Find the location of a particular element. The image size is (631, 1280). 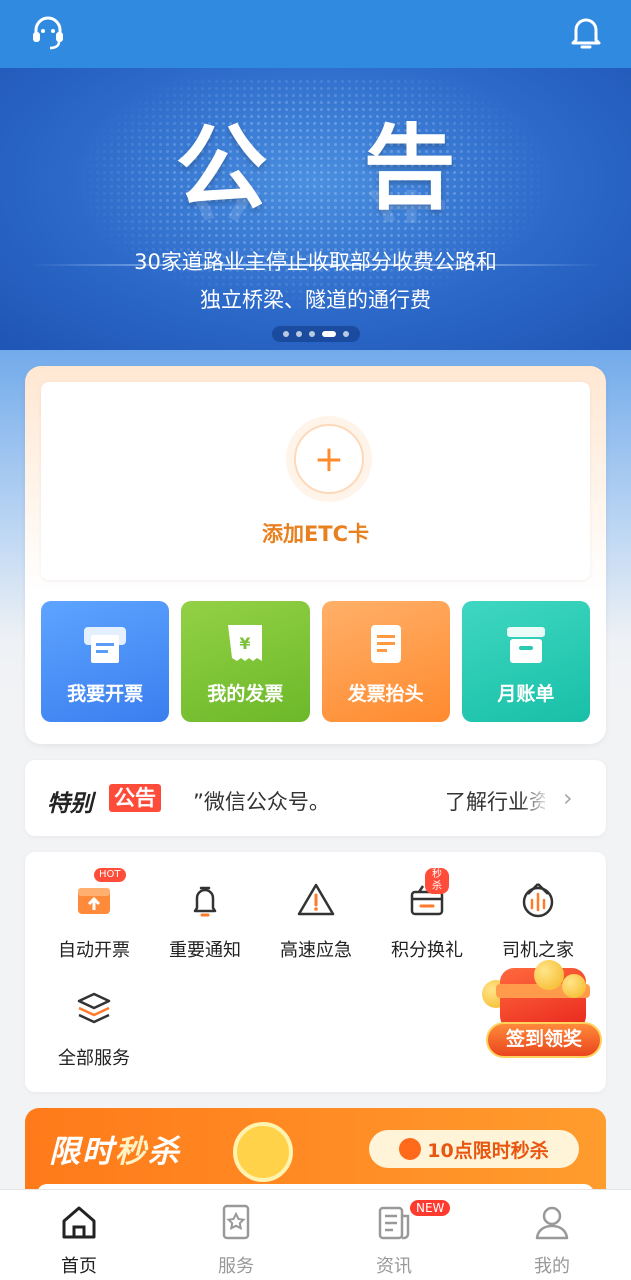

special-notice-bar: 特别 公告 ”微信公众号。 了解行业资 › is located at coordinates (315, 798).